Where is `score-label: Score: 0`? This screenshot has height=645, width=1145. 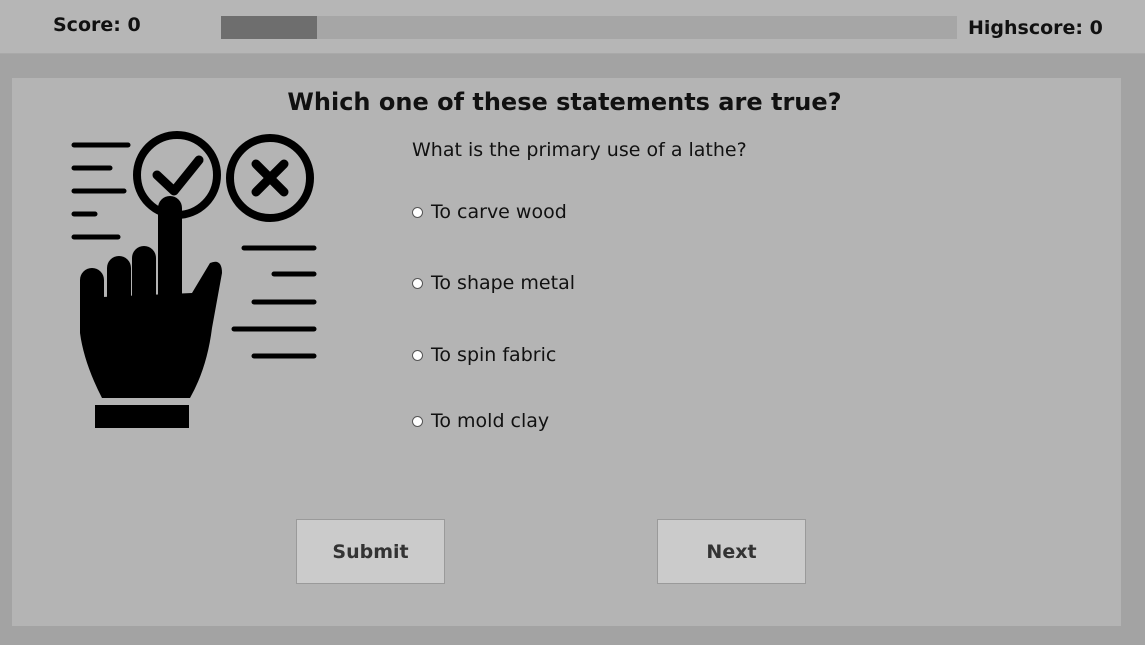 score-label: Score: 0 is located at coordinates (97, 25).